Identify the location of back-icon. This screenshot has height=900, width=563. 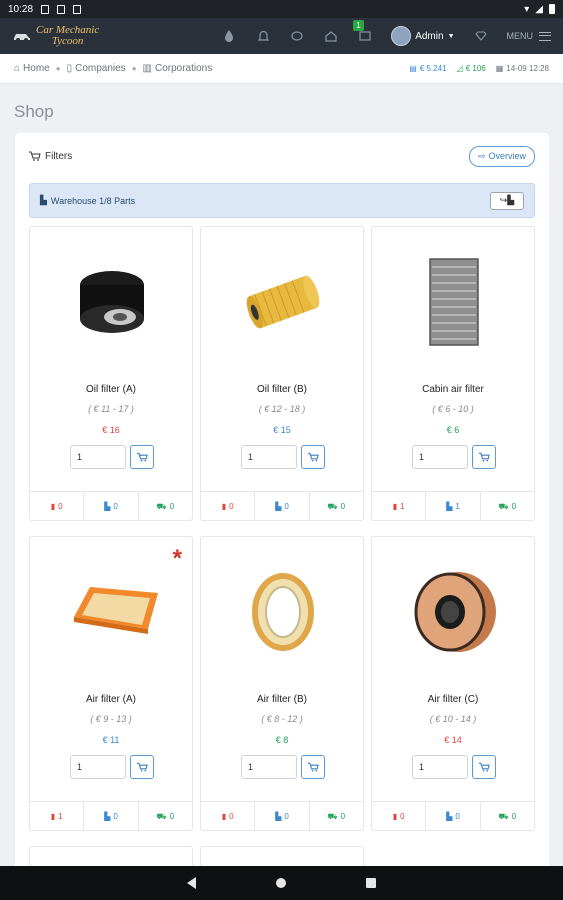
(191, 883).